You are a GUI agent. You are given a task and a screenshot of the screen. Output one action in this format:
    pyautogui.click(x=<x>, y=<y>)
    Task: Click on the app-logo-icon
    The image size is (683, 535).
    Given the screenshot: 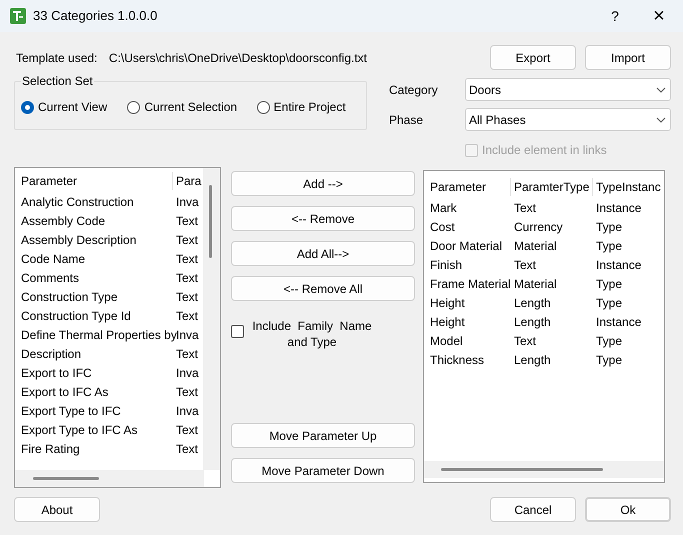 What is the action you would take?
    pyautogui.click(x=18, y=16)
    